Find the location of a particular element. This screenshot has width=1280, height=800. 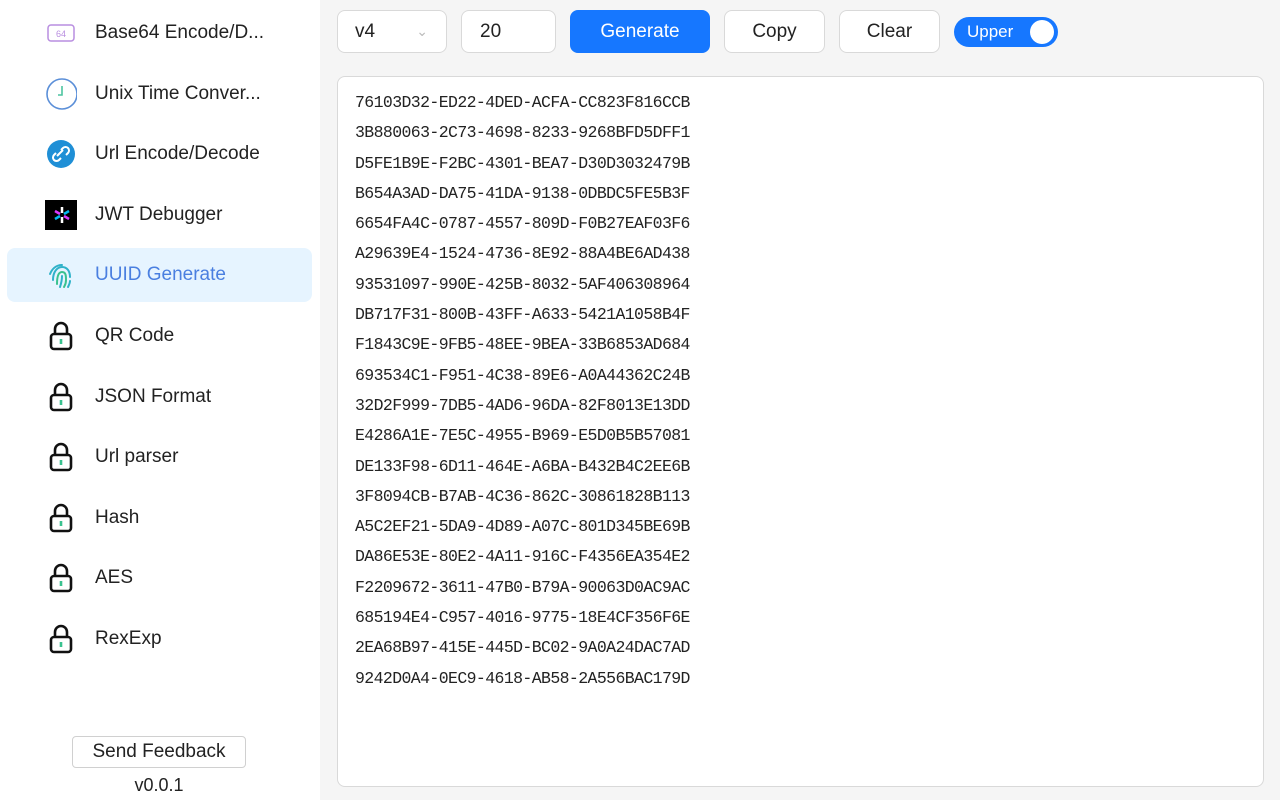

sidebar-item-jwt-debugger: JWT Debugger is located at coordinates (159, 215).